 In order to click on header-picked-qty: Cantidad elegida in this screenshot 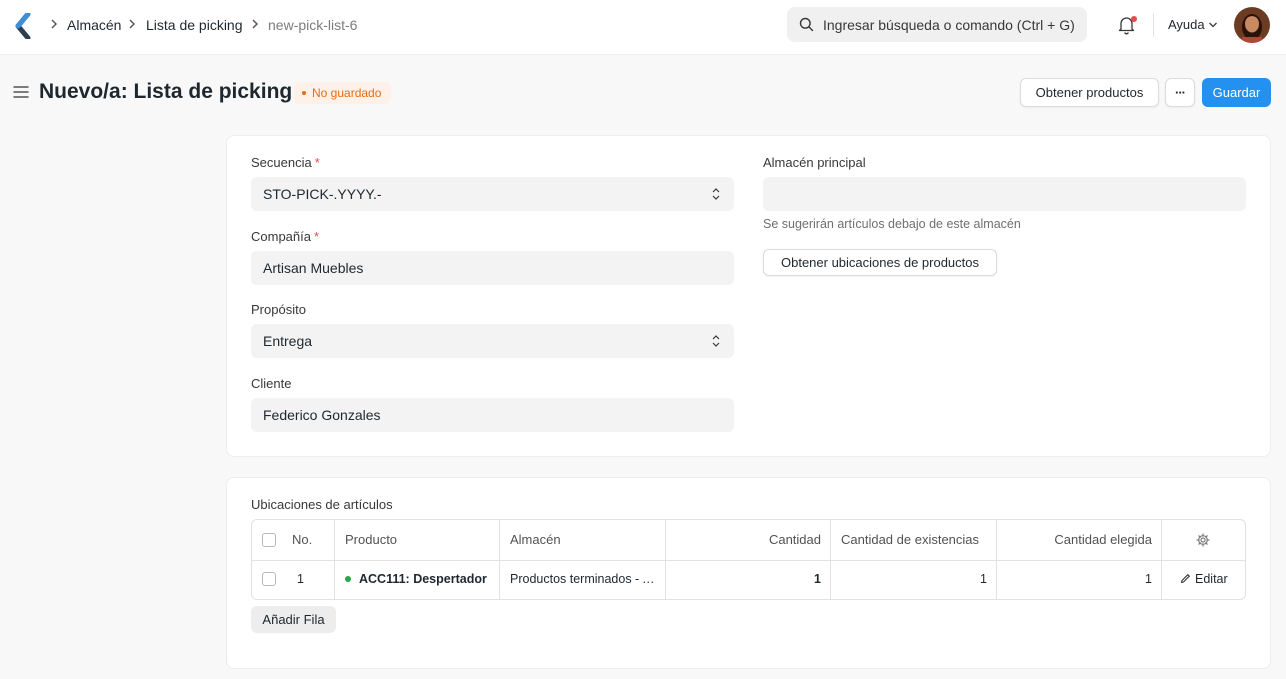, I will do `click(1103, 539)`.